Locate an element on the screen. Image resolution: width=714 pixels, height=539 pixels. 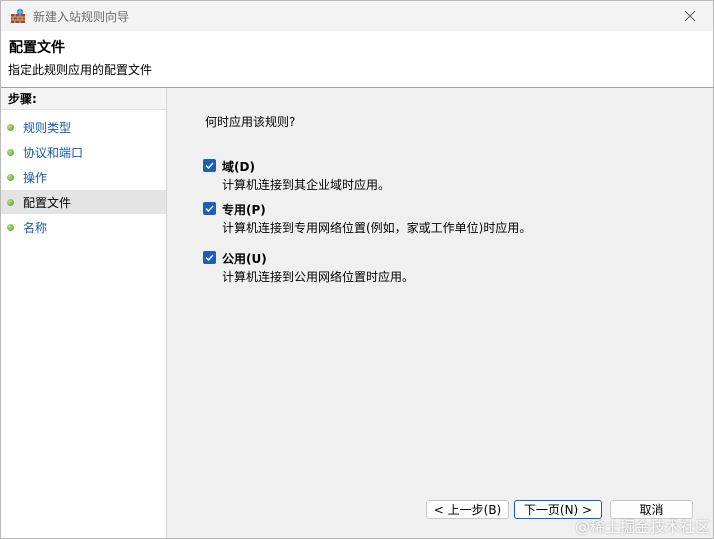
public-label: 公用(U) is located at coordinates (244, 258).